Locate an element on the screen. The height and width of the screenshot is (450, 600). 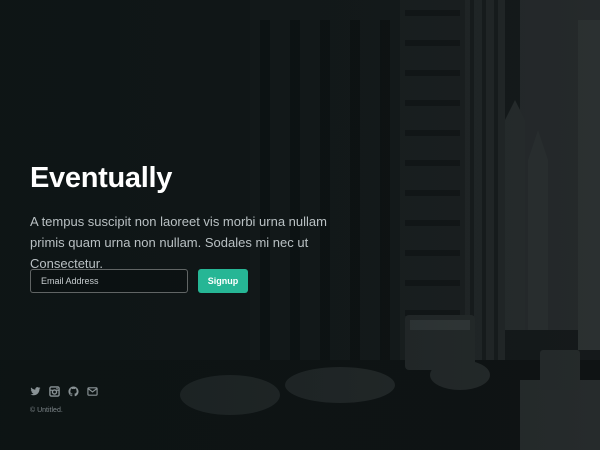
instagram-icon is located at coordinates (54, 391).